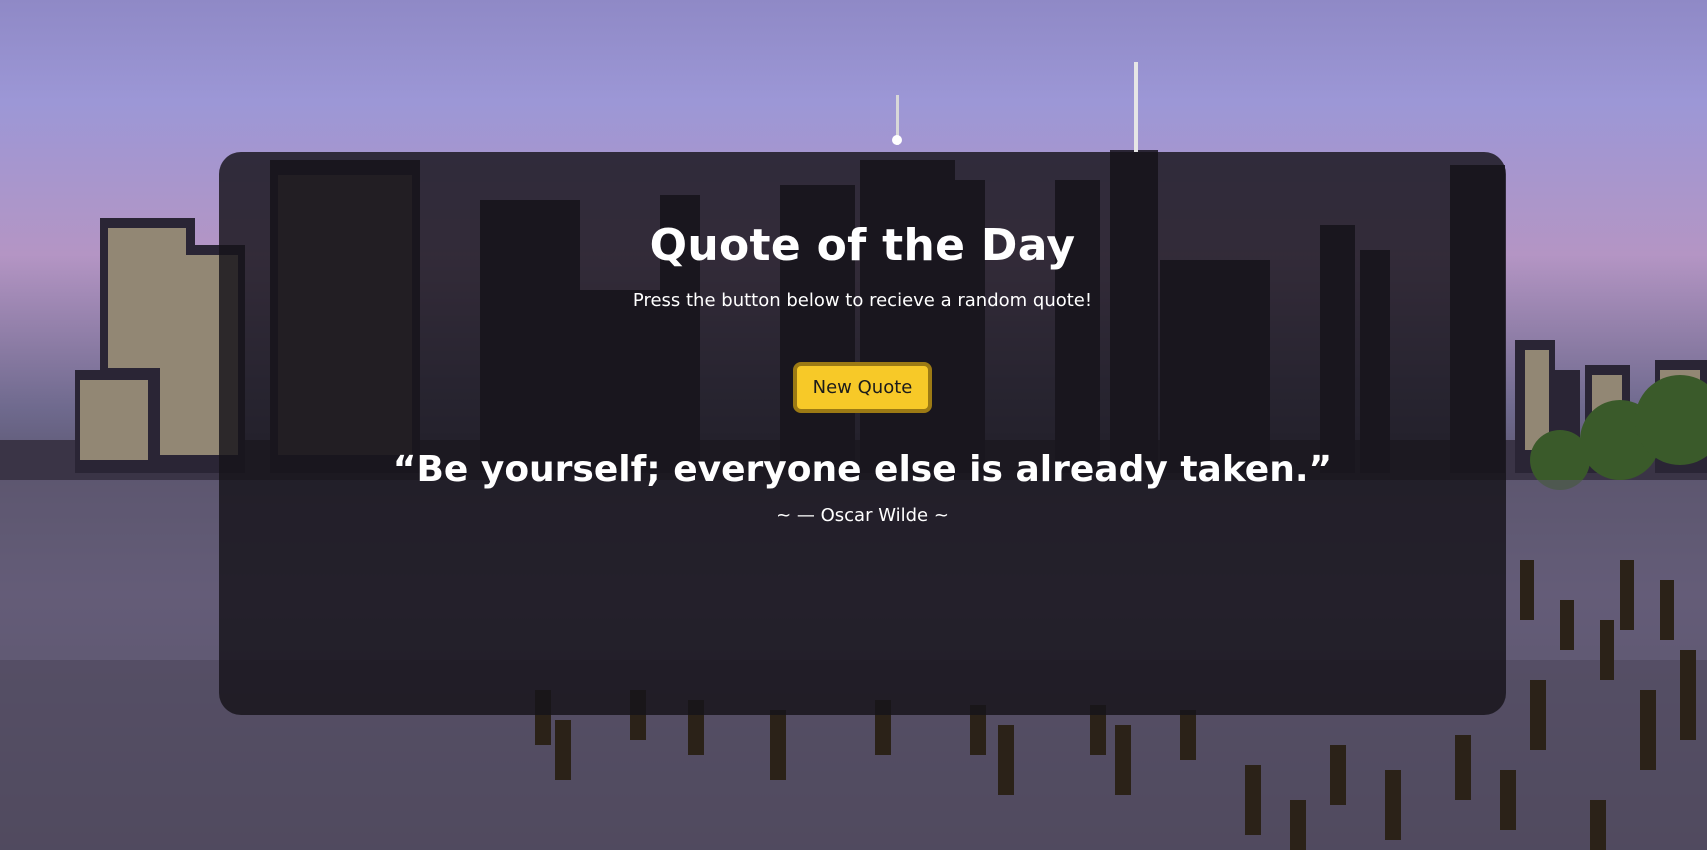 The image size is (1707, 850). What do you see at coordinates (862, 387) in the screenshot?
I see `new-quote-button: New Quote` at bounding box center [862, 387].